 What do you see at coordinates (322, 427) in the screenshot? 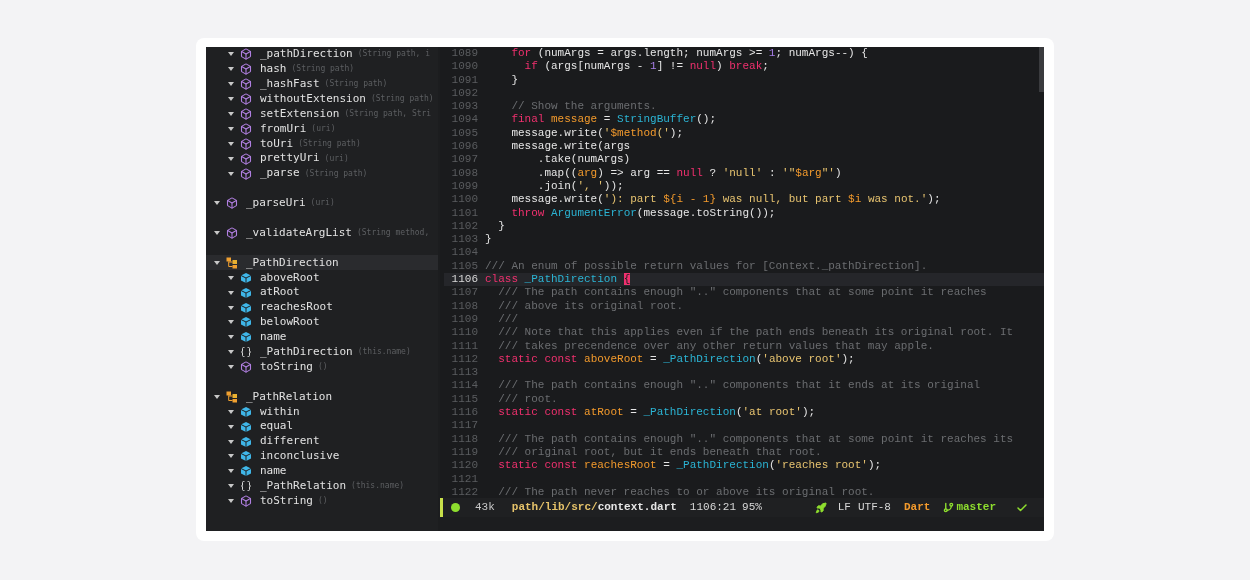
I see `outline-item: equal` at bounding box center [322, 427].